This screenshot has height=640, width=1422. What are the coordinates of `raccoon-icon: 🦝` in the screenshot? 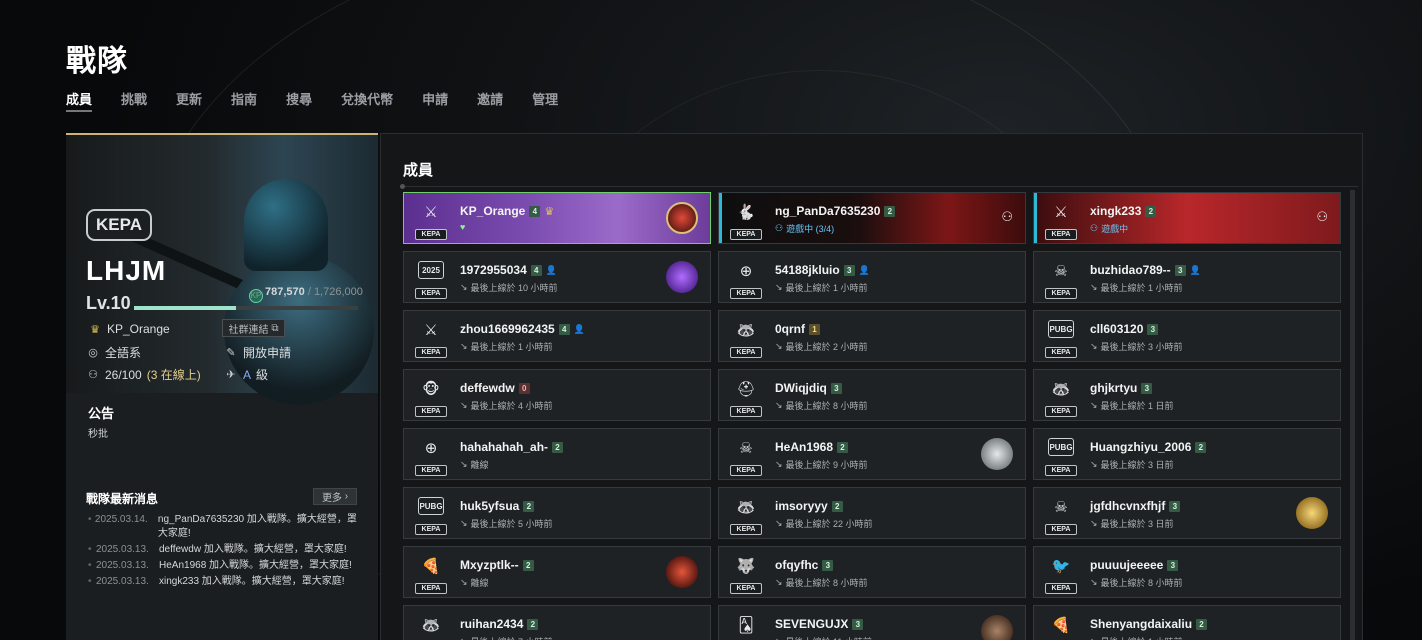 It's located at (431, 625).